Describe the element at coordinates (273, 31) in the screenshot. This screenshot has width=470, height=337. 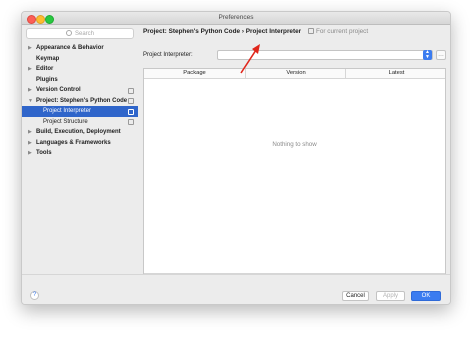
I see `breadcrumb-page: Project Interpreter` at that location.